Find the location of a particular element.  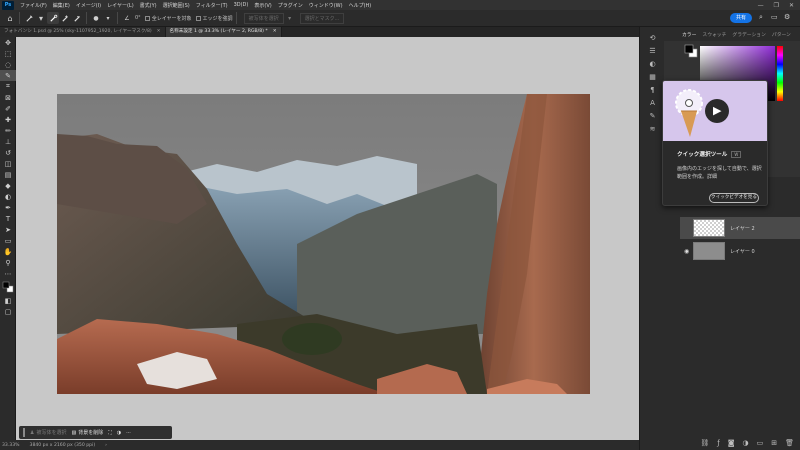

menu-3d: 3D(D) is located at coordinates (241, 5).